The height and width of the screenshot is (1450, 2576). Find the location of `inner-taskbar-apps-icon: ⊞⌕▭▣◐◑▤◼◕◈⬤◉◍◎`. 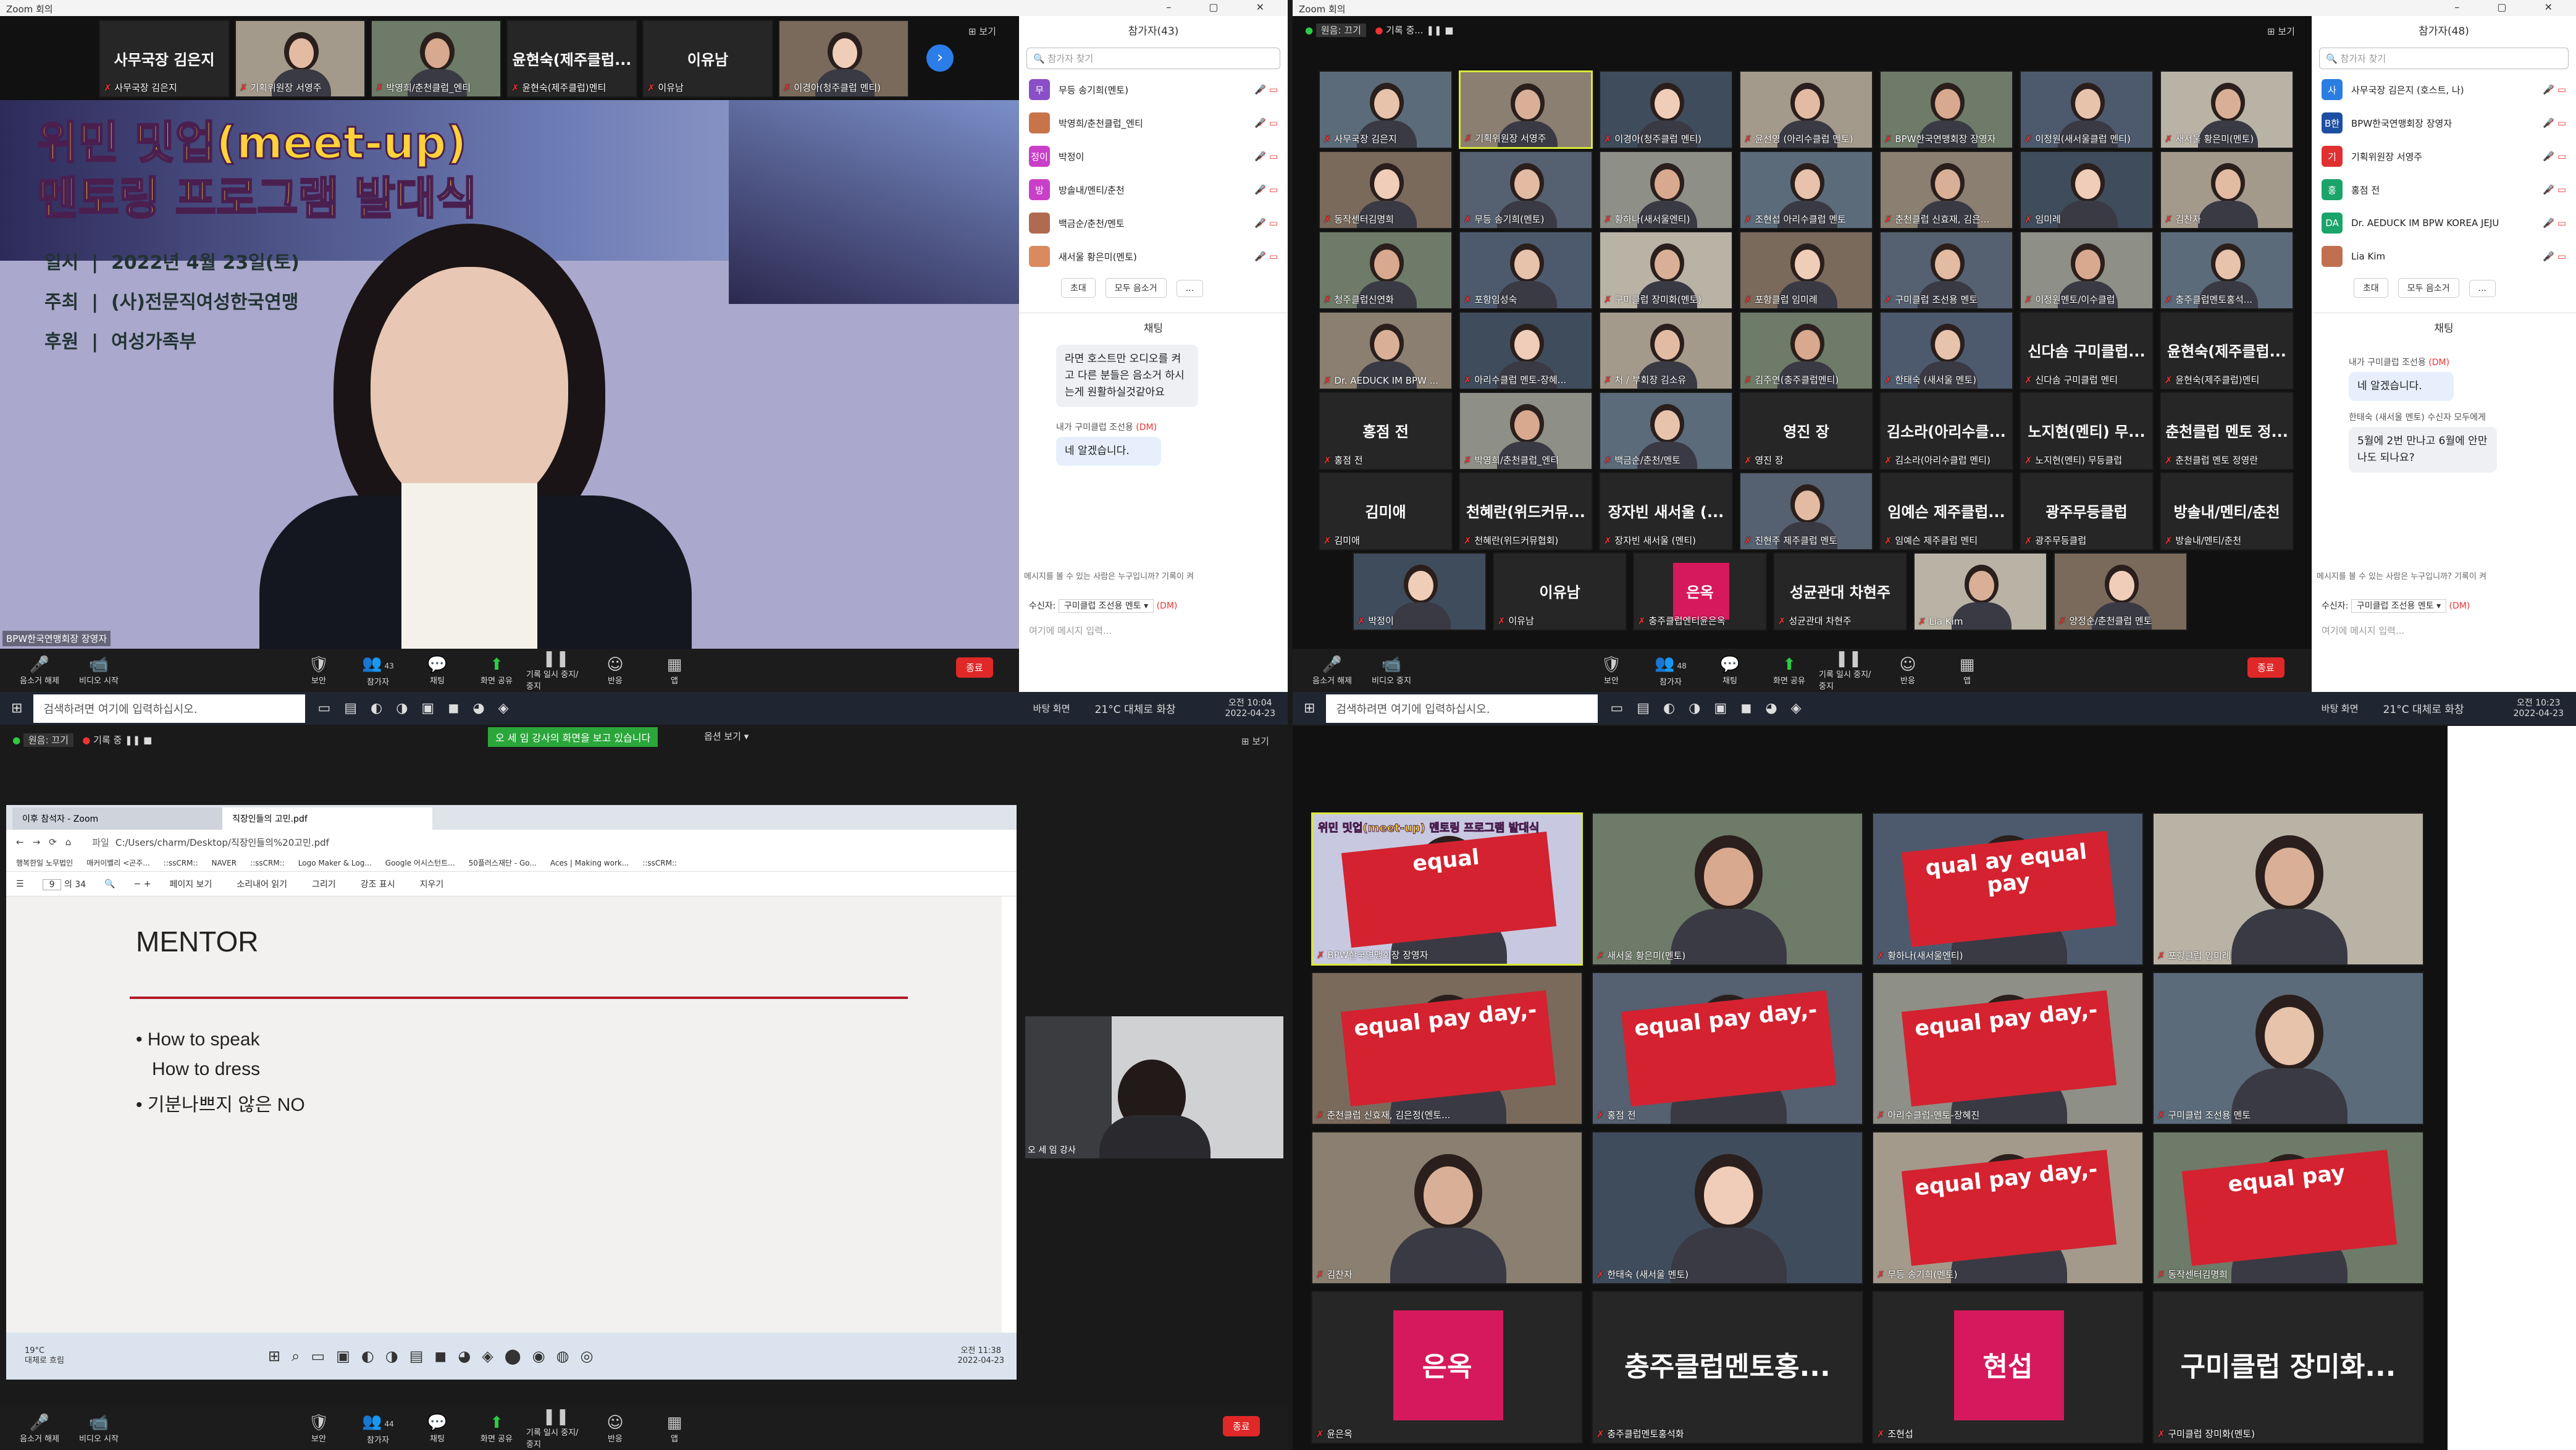

inner-taskbar-apps-icon: ⊞⌕▭▣◐◑▤◼◕◈⬤◉◍◎ is located at coordinates (436, 1356).